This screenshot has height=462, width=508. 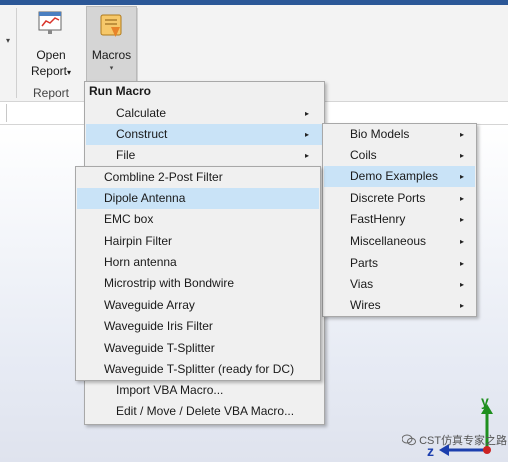 What do you see at coordinates (145, 198) in the screenshot?
I see `menu-item-label: Dipole Antenna` at bounding box center [145, 198].